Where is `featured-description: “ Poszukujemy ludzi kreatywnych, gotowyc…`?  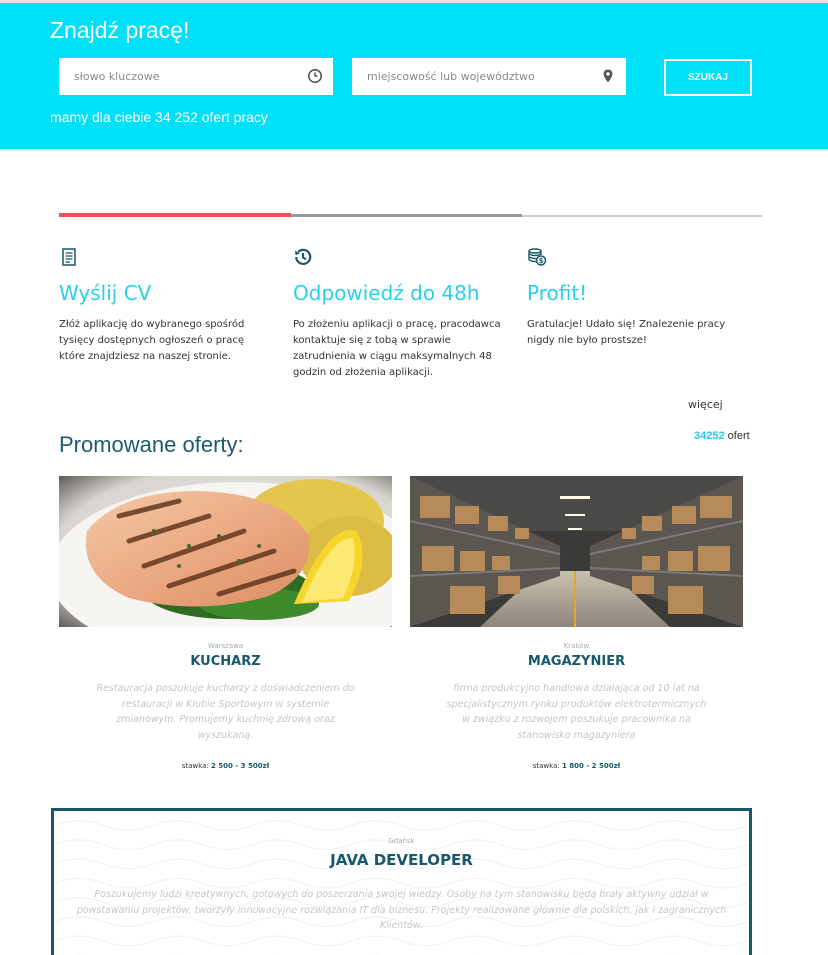
featured-description: “ Poszukujemy ludzi kreatywnych, gotowyc… is located at coordinates (401, 895).